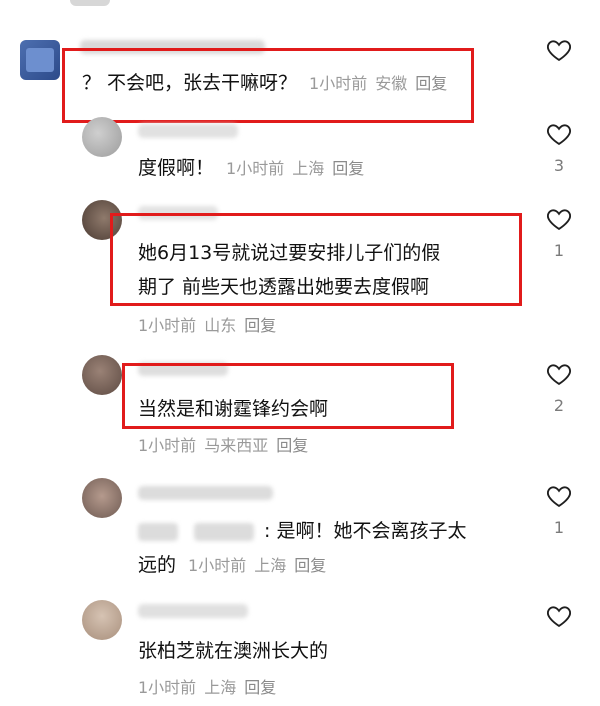 Image resolution: width=600 pixels, height=706 pixels. I want to click on comment-location: 马来西亚, so click(236, 445).